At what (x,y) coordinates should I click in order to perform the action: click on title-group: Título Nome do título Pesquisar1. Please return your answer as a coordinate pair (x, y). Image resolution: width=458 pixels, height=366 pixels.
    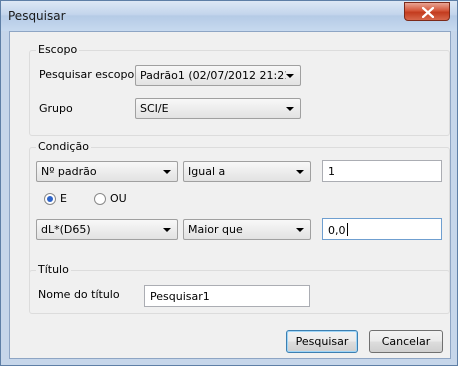
    Looking at the image, I should click on (239, 288).